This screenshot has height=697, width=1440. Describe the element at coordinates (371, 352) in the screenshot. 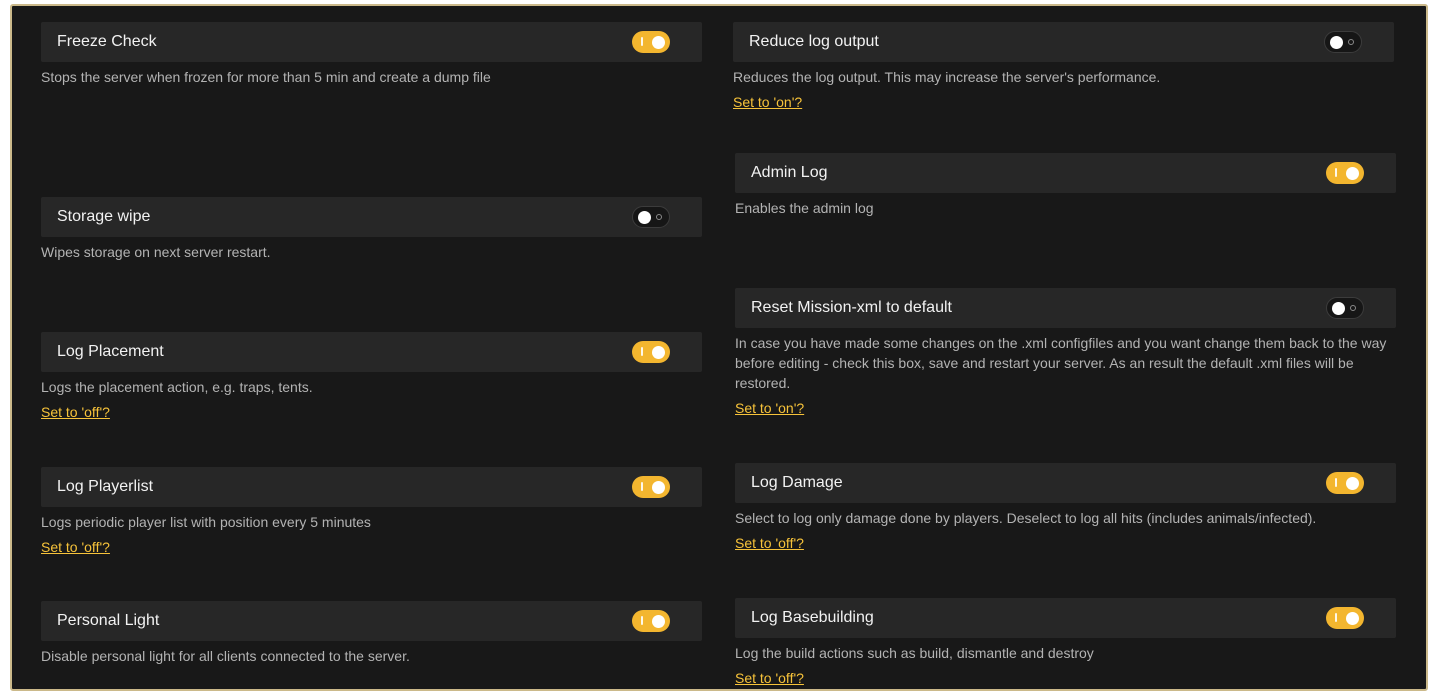

I see `setting-header: Log Placement` at that location.